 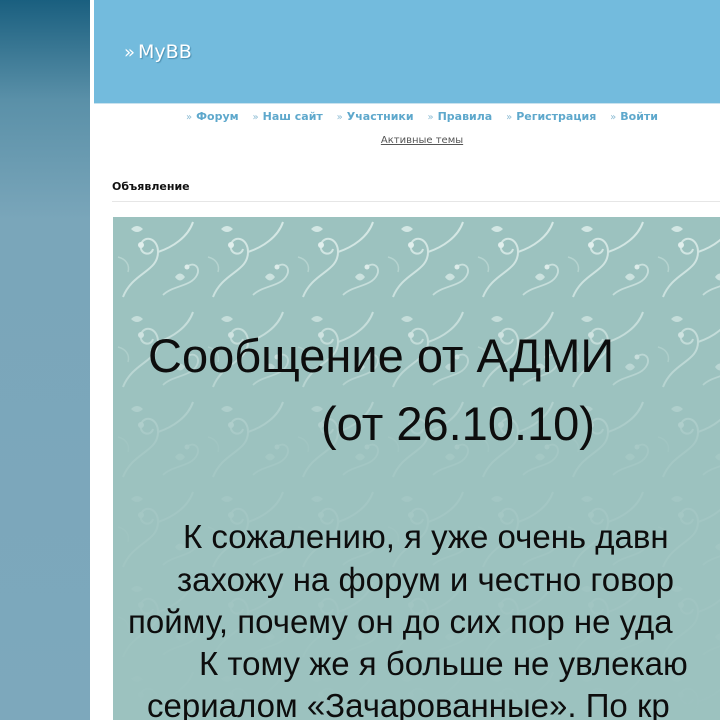 I want to click on left-gradient-column, so click(x=45, y=360).